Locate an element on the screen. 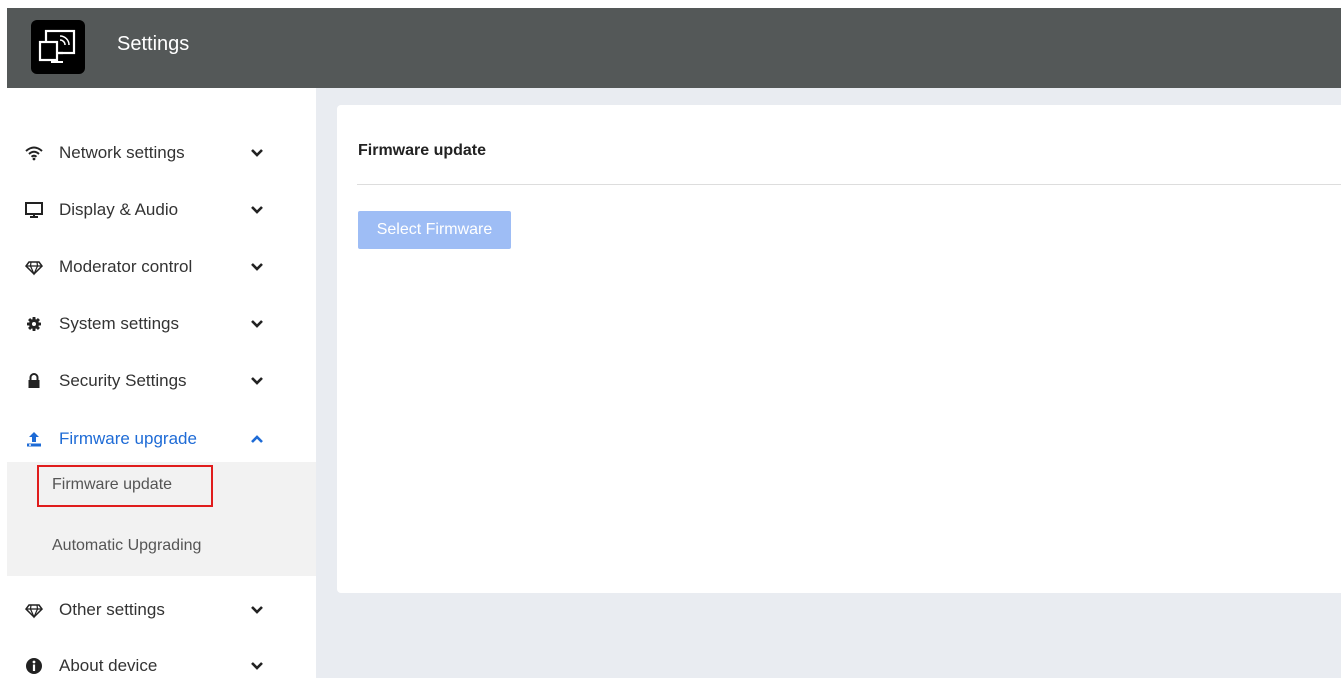 The height and width of the screenshot is (685, 1341). sidebar-item-label: Security Settings is located at coordinates (123, 380).